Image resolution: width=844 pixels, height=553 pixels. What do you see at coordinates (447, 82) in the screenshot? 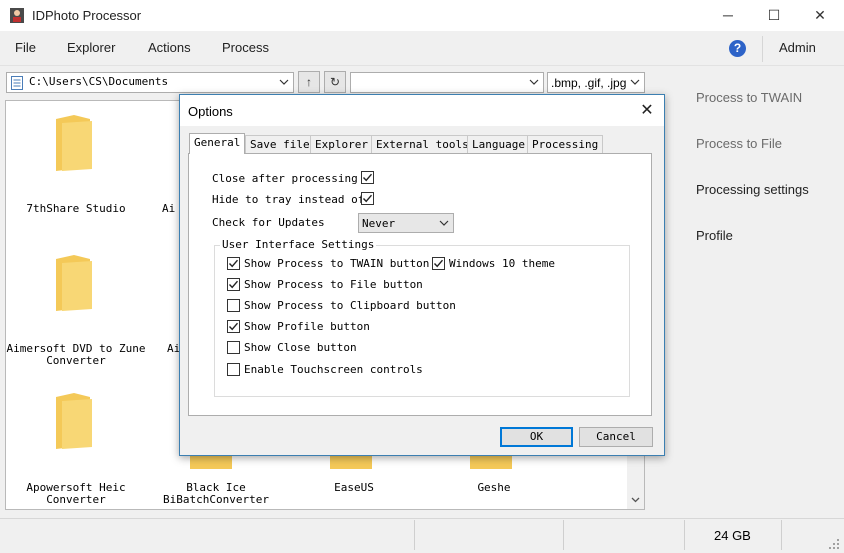
I see `filter-combo` at bounding box center [447, 82].